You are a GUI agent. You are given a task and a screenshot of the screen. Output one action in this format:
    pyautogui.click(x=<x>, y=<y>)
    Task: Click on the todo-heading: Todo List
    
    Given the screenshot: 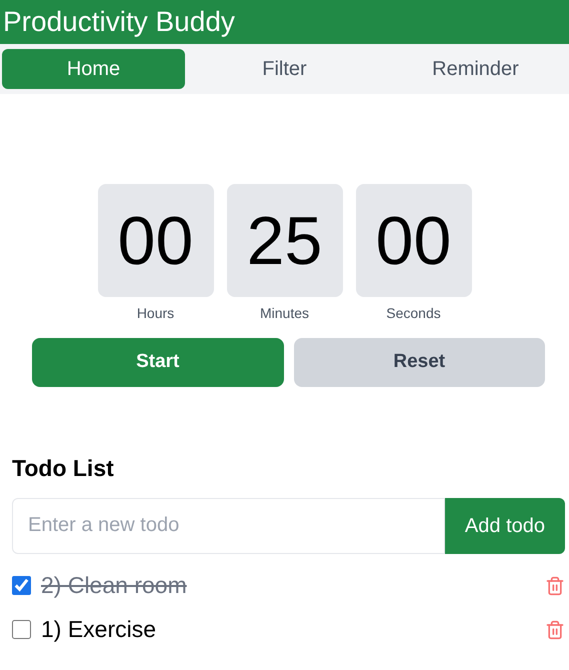 What is the action you would take?
    pyautogui.click(x=63, y=468)
    